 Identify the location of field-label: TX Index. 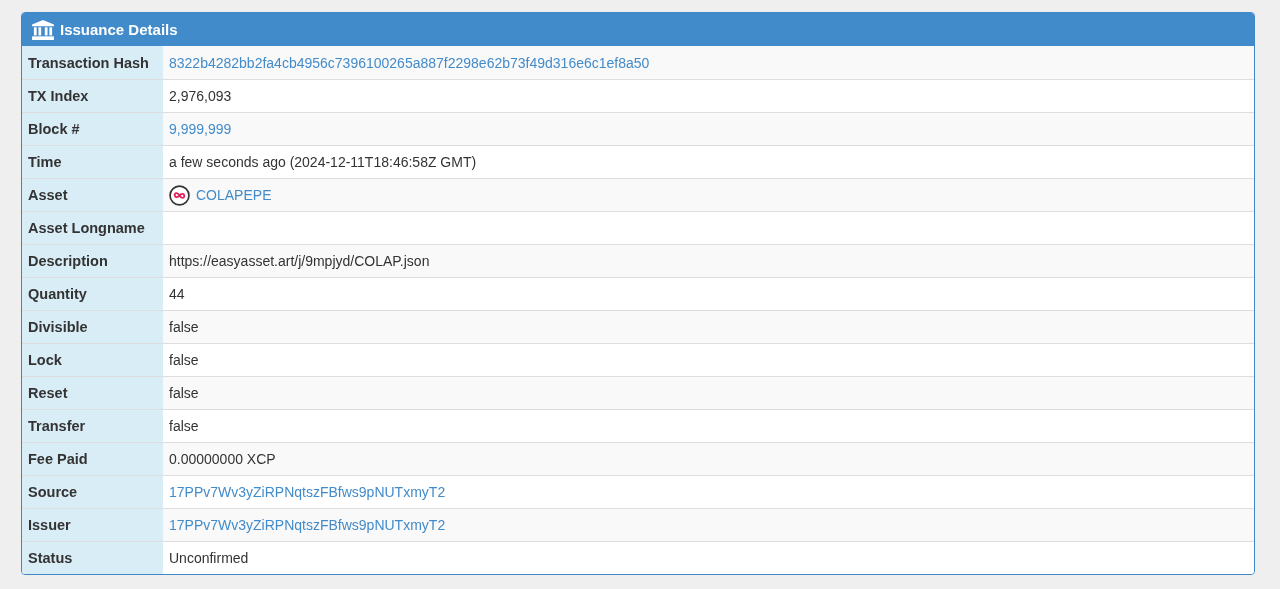
(92, 96).